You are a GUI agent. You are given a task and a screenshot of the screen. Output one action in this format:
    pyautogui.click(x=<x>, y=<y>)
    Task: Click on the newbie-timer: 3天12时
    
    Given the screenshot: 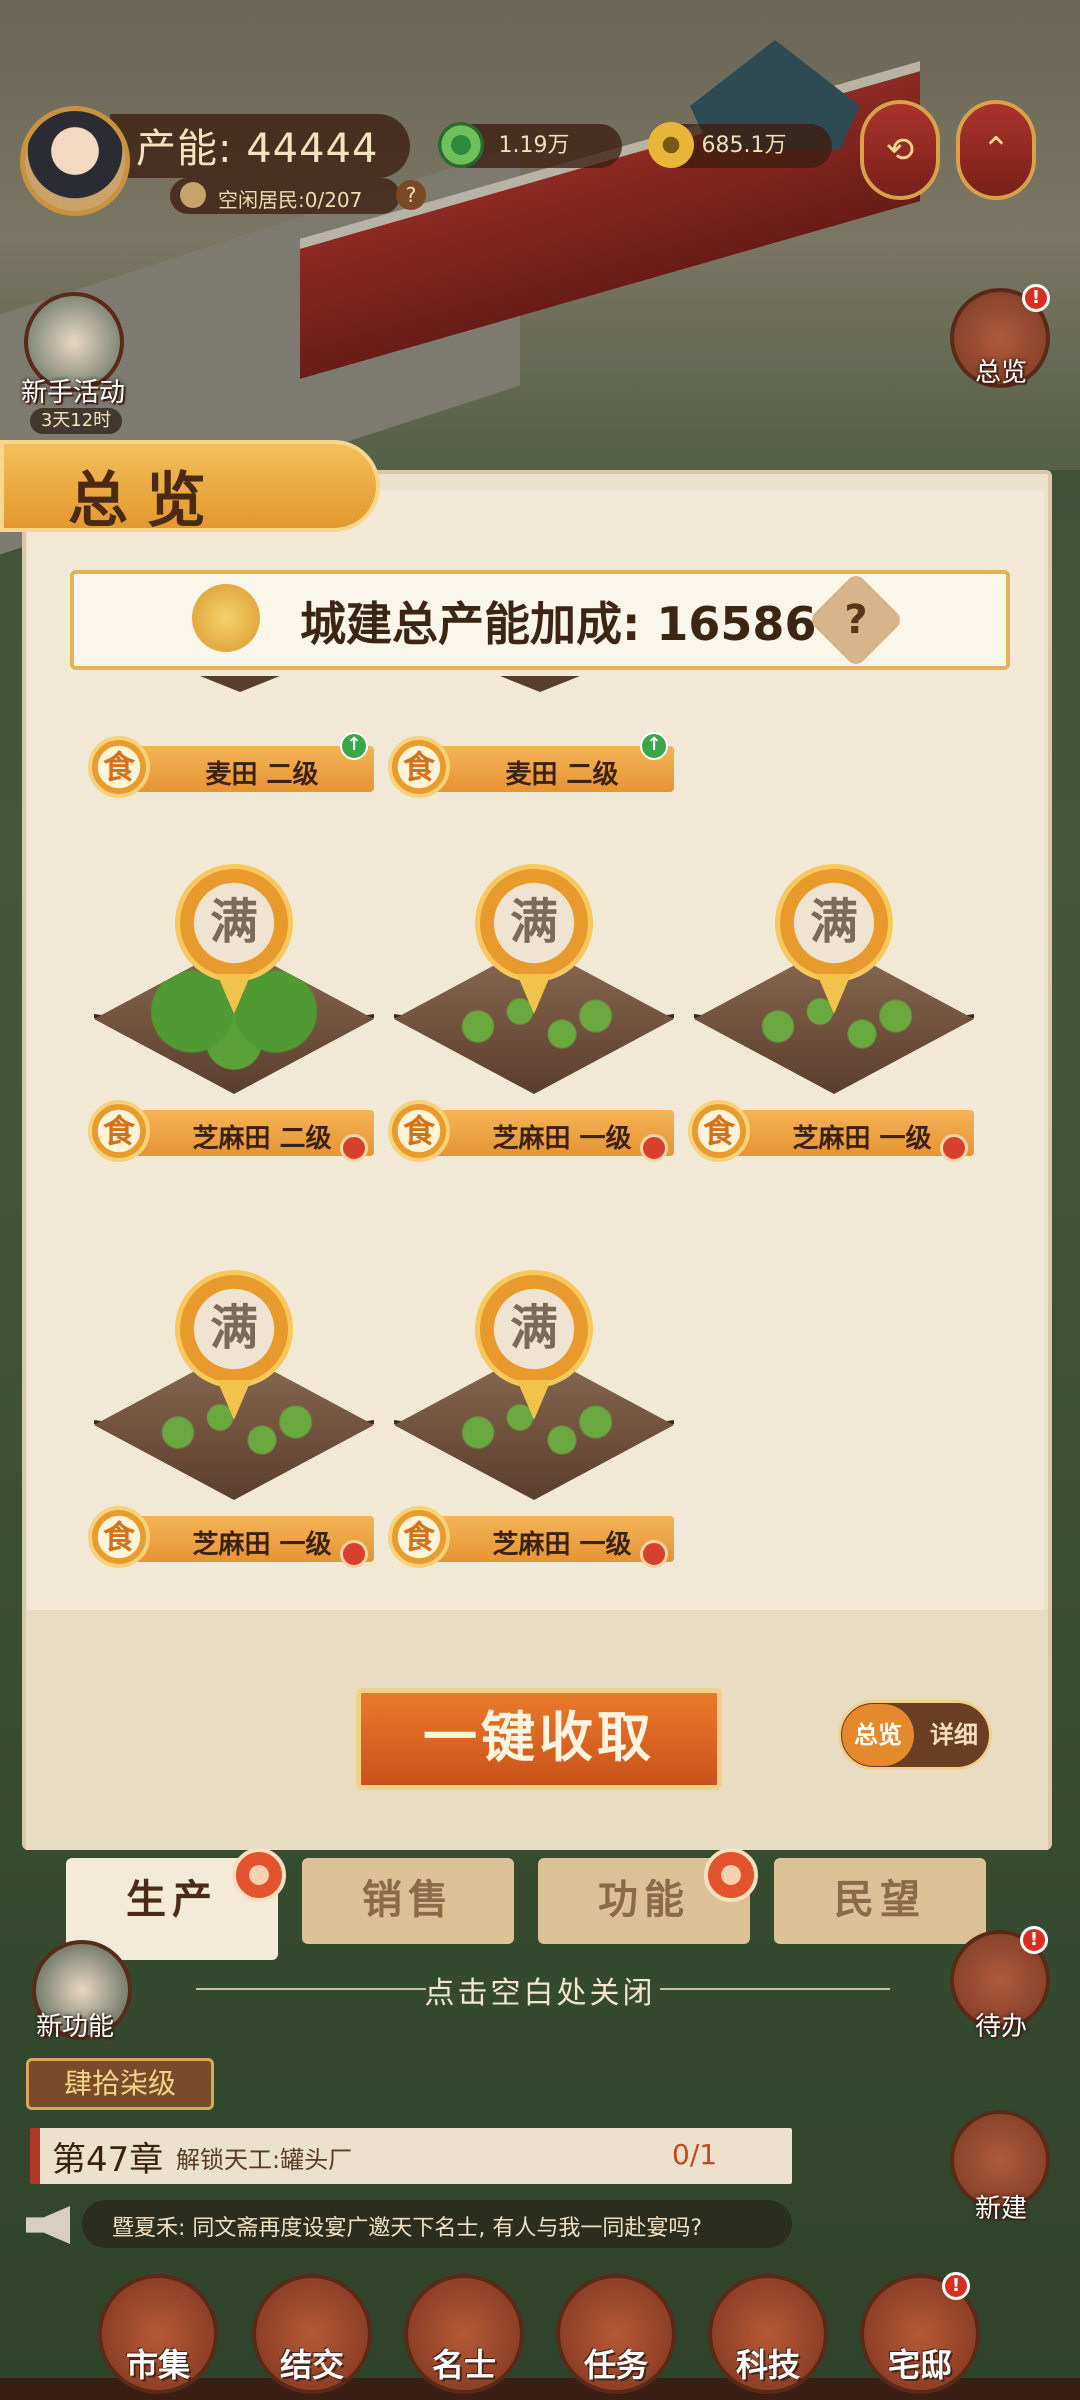 What is the action you would take?
    pyautogui.click(x=76, y=421)
    